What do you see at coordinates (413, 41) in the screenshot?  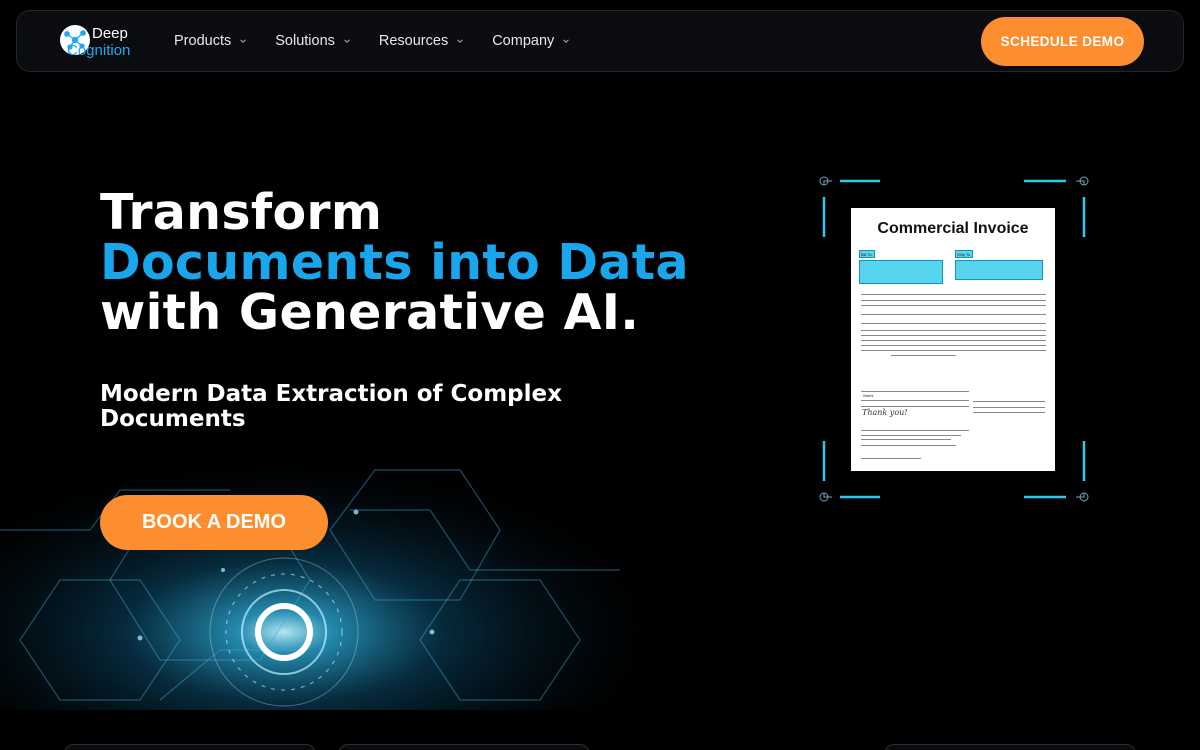 I see `nav-item-label: Resources` at bounding box center [413, 41].